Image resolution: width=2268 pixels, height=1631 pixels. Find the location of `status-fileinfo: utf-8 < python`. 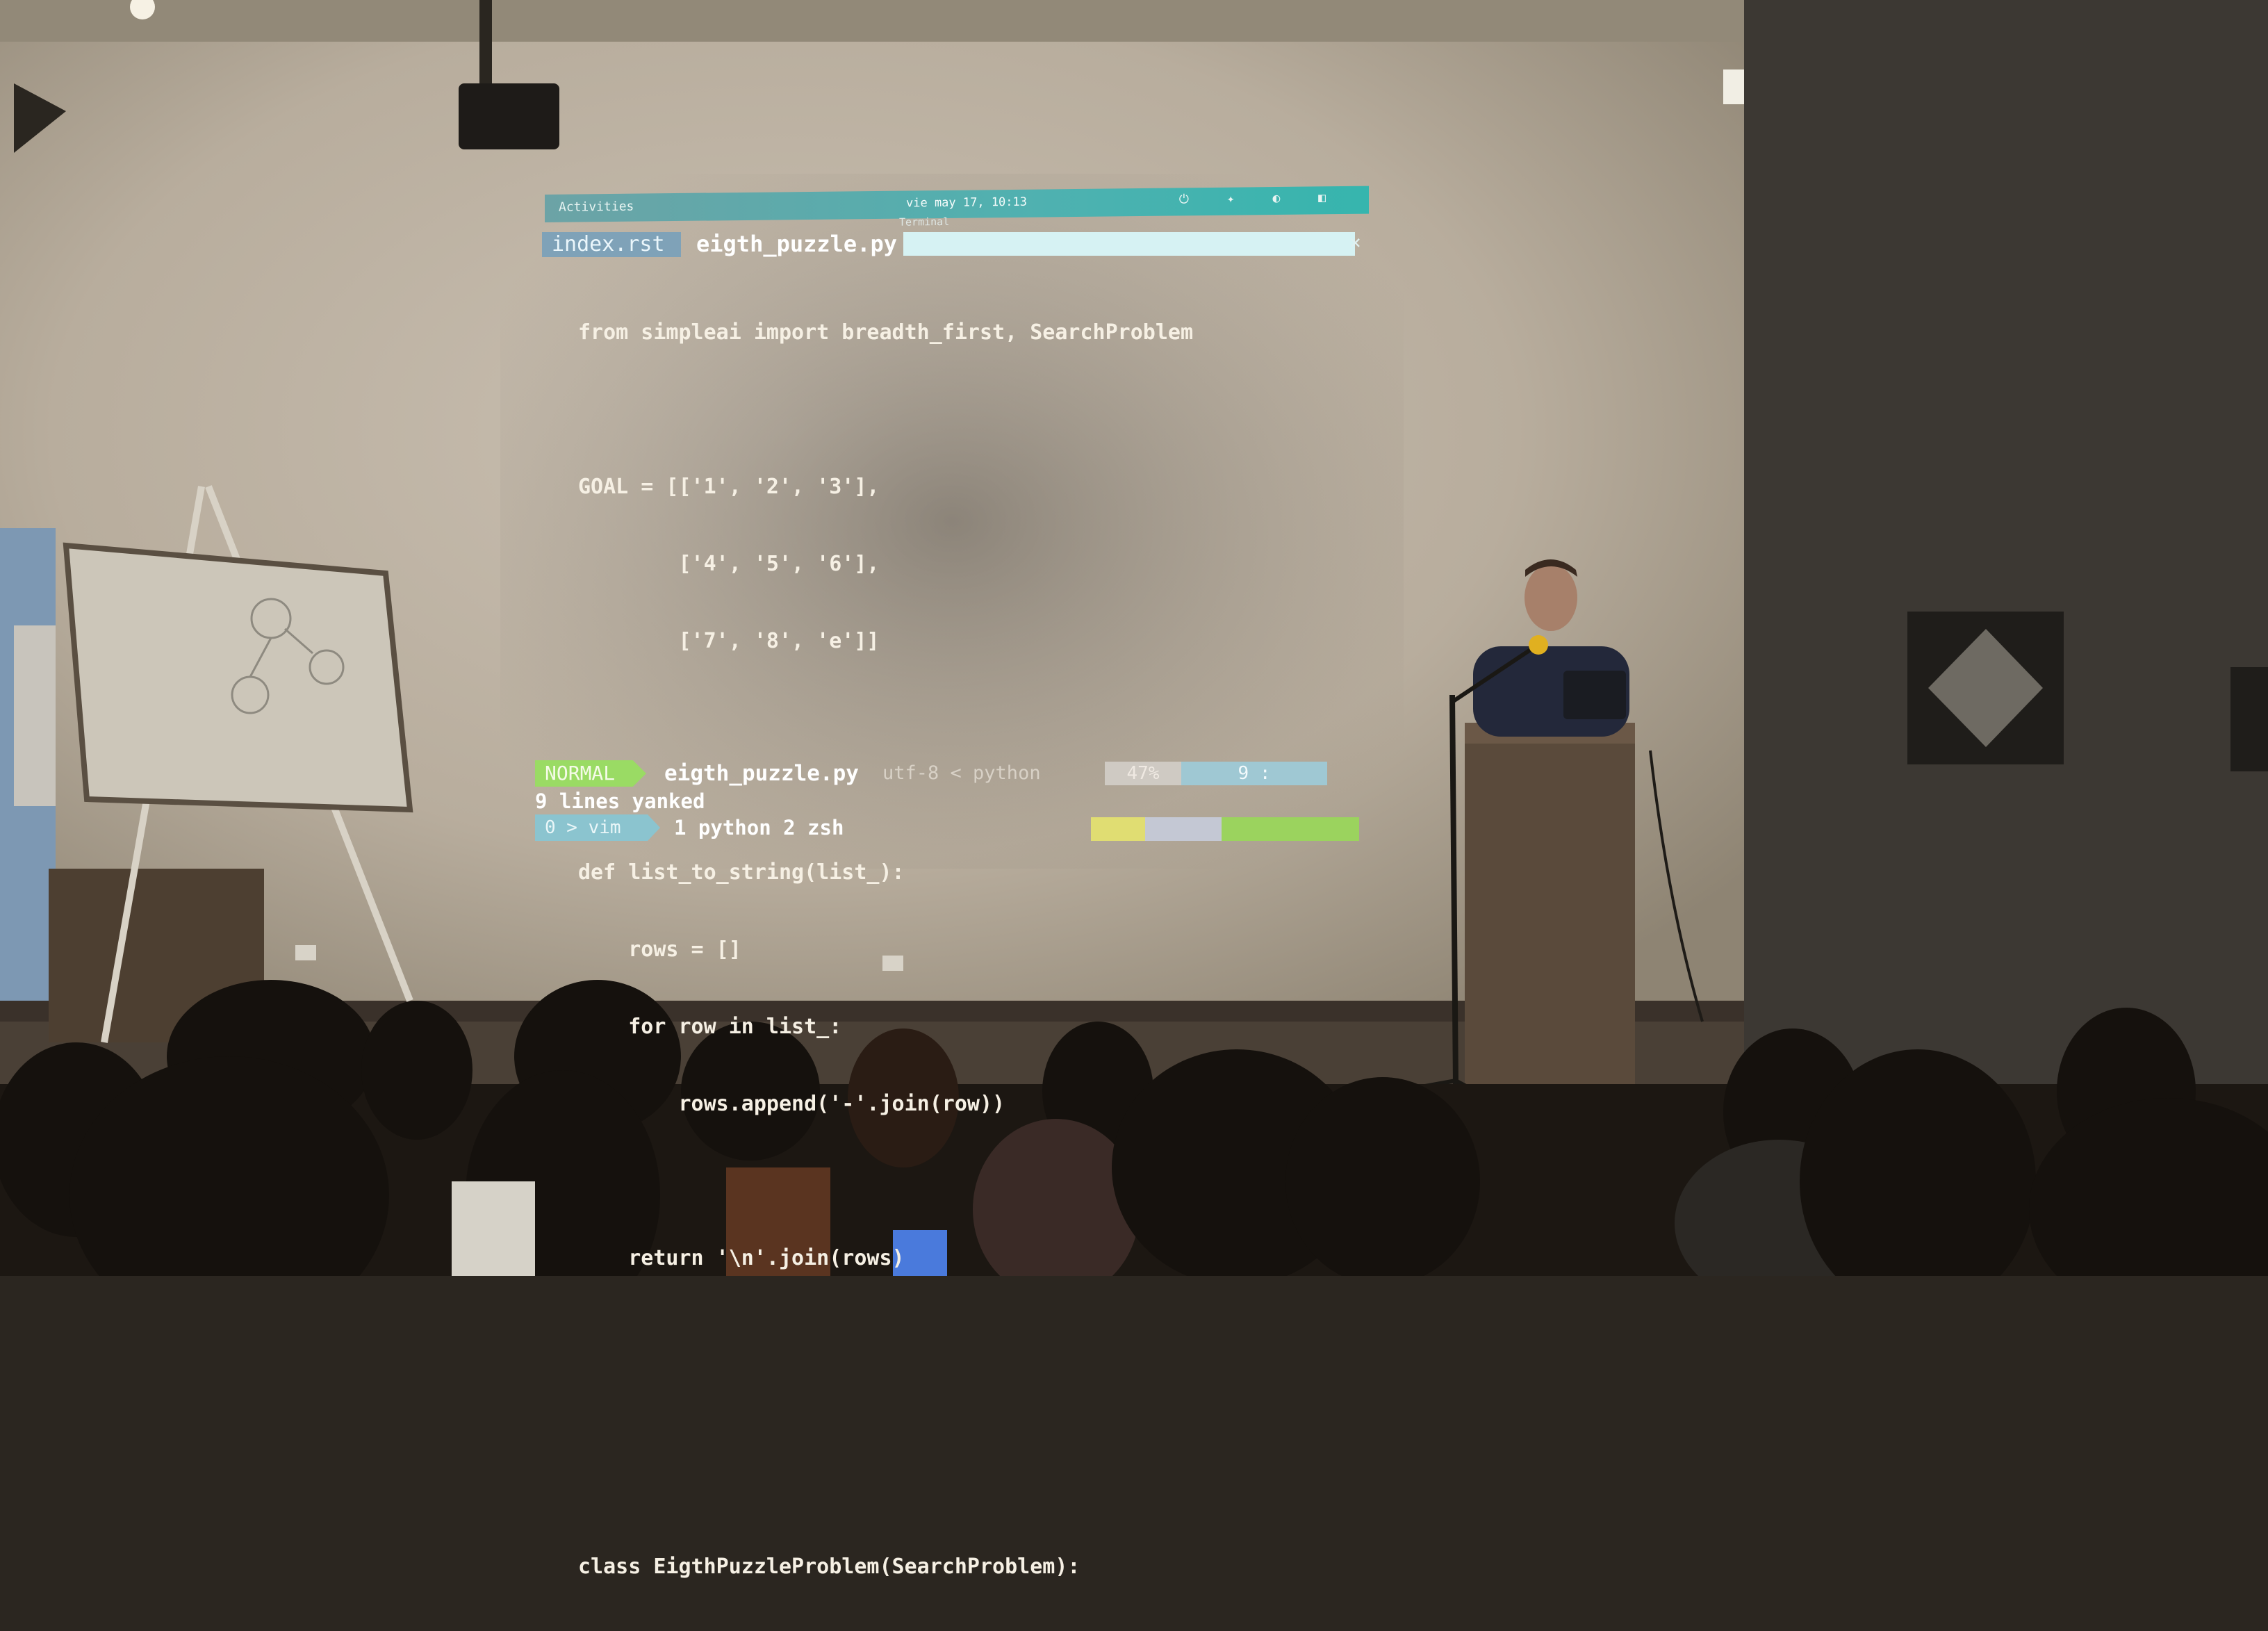

status-fileinfo: utf-8 < python is located at coordinates (961, 773).